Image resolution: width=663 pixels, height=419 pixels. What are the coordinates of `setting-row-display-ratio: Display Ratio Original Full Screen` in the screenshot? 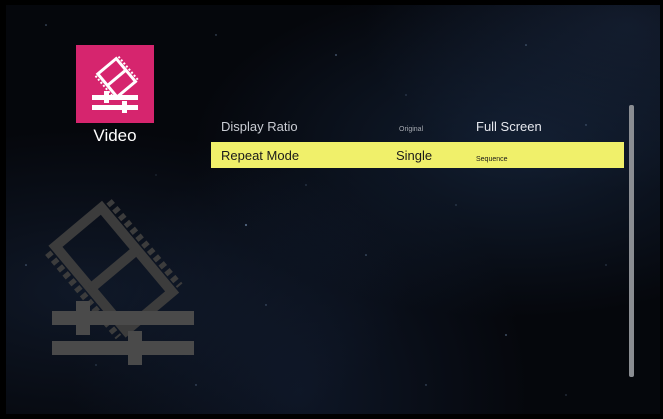 It's located at (417, 126).